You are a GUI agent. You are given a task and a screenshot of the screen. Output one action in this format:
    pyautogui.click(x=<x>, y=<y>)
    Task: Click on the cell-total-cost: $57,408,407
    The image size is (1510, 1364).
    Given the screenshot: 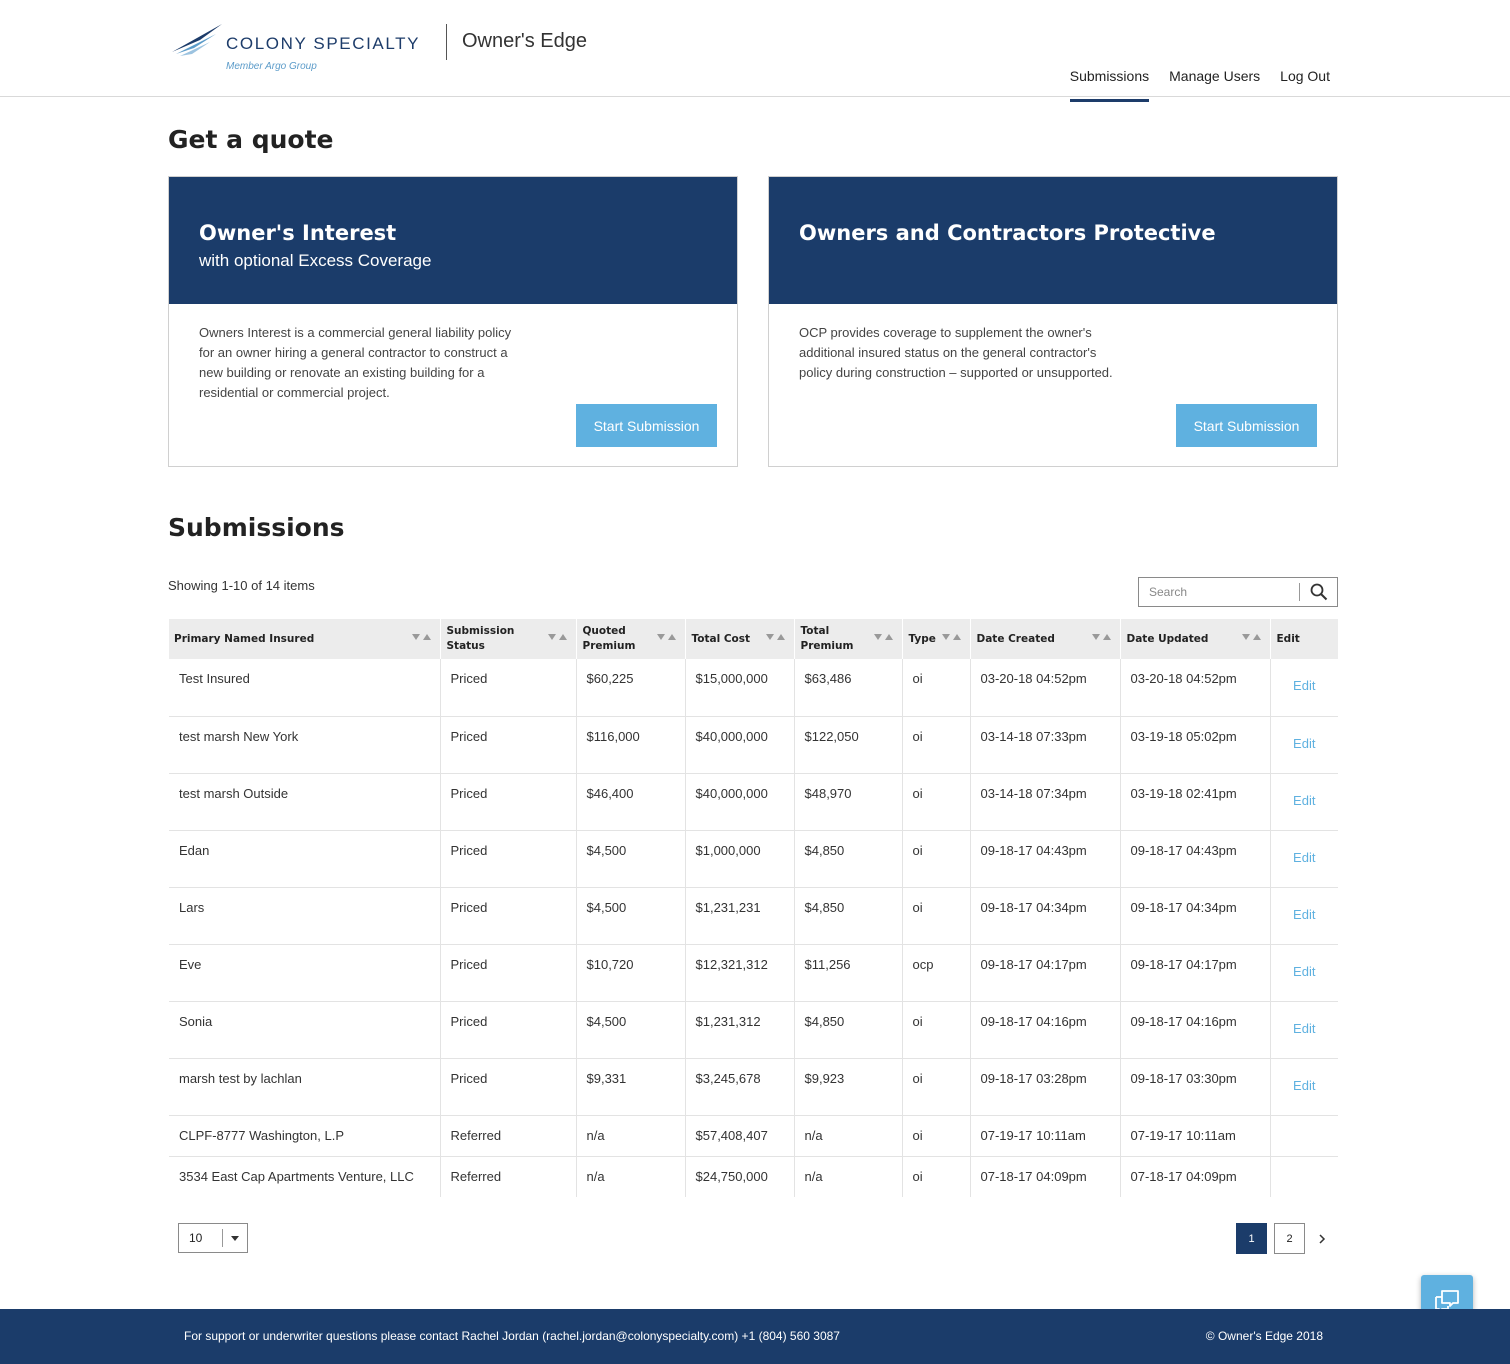 What is the action you would take?
    pyautogui.click(x=740, y=1136)
    